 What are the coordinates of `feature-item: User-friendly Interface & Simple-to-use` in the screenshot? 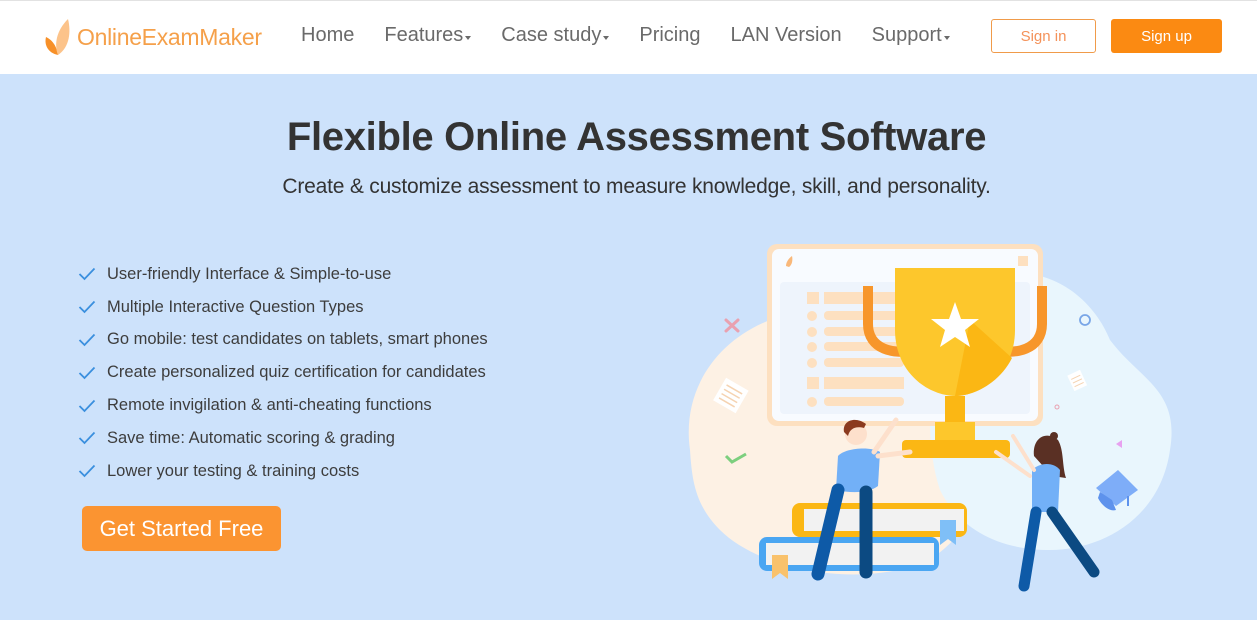 It's located at (283, 274).